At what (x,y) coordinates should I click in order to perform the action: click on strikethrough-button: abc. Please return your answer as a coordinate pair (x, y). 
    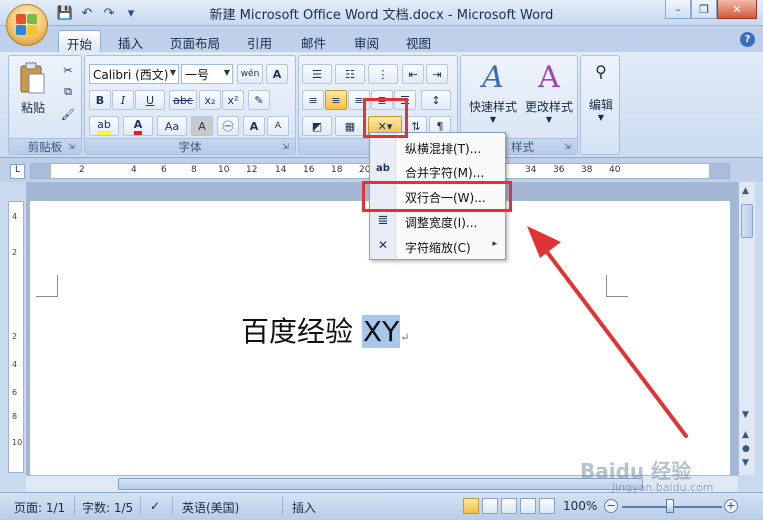
    Looking at the image, I should click on (183, 100).